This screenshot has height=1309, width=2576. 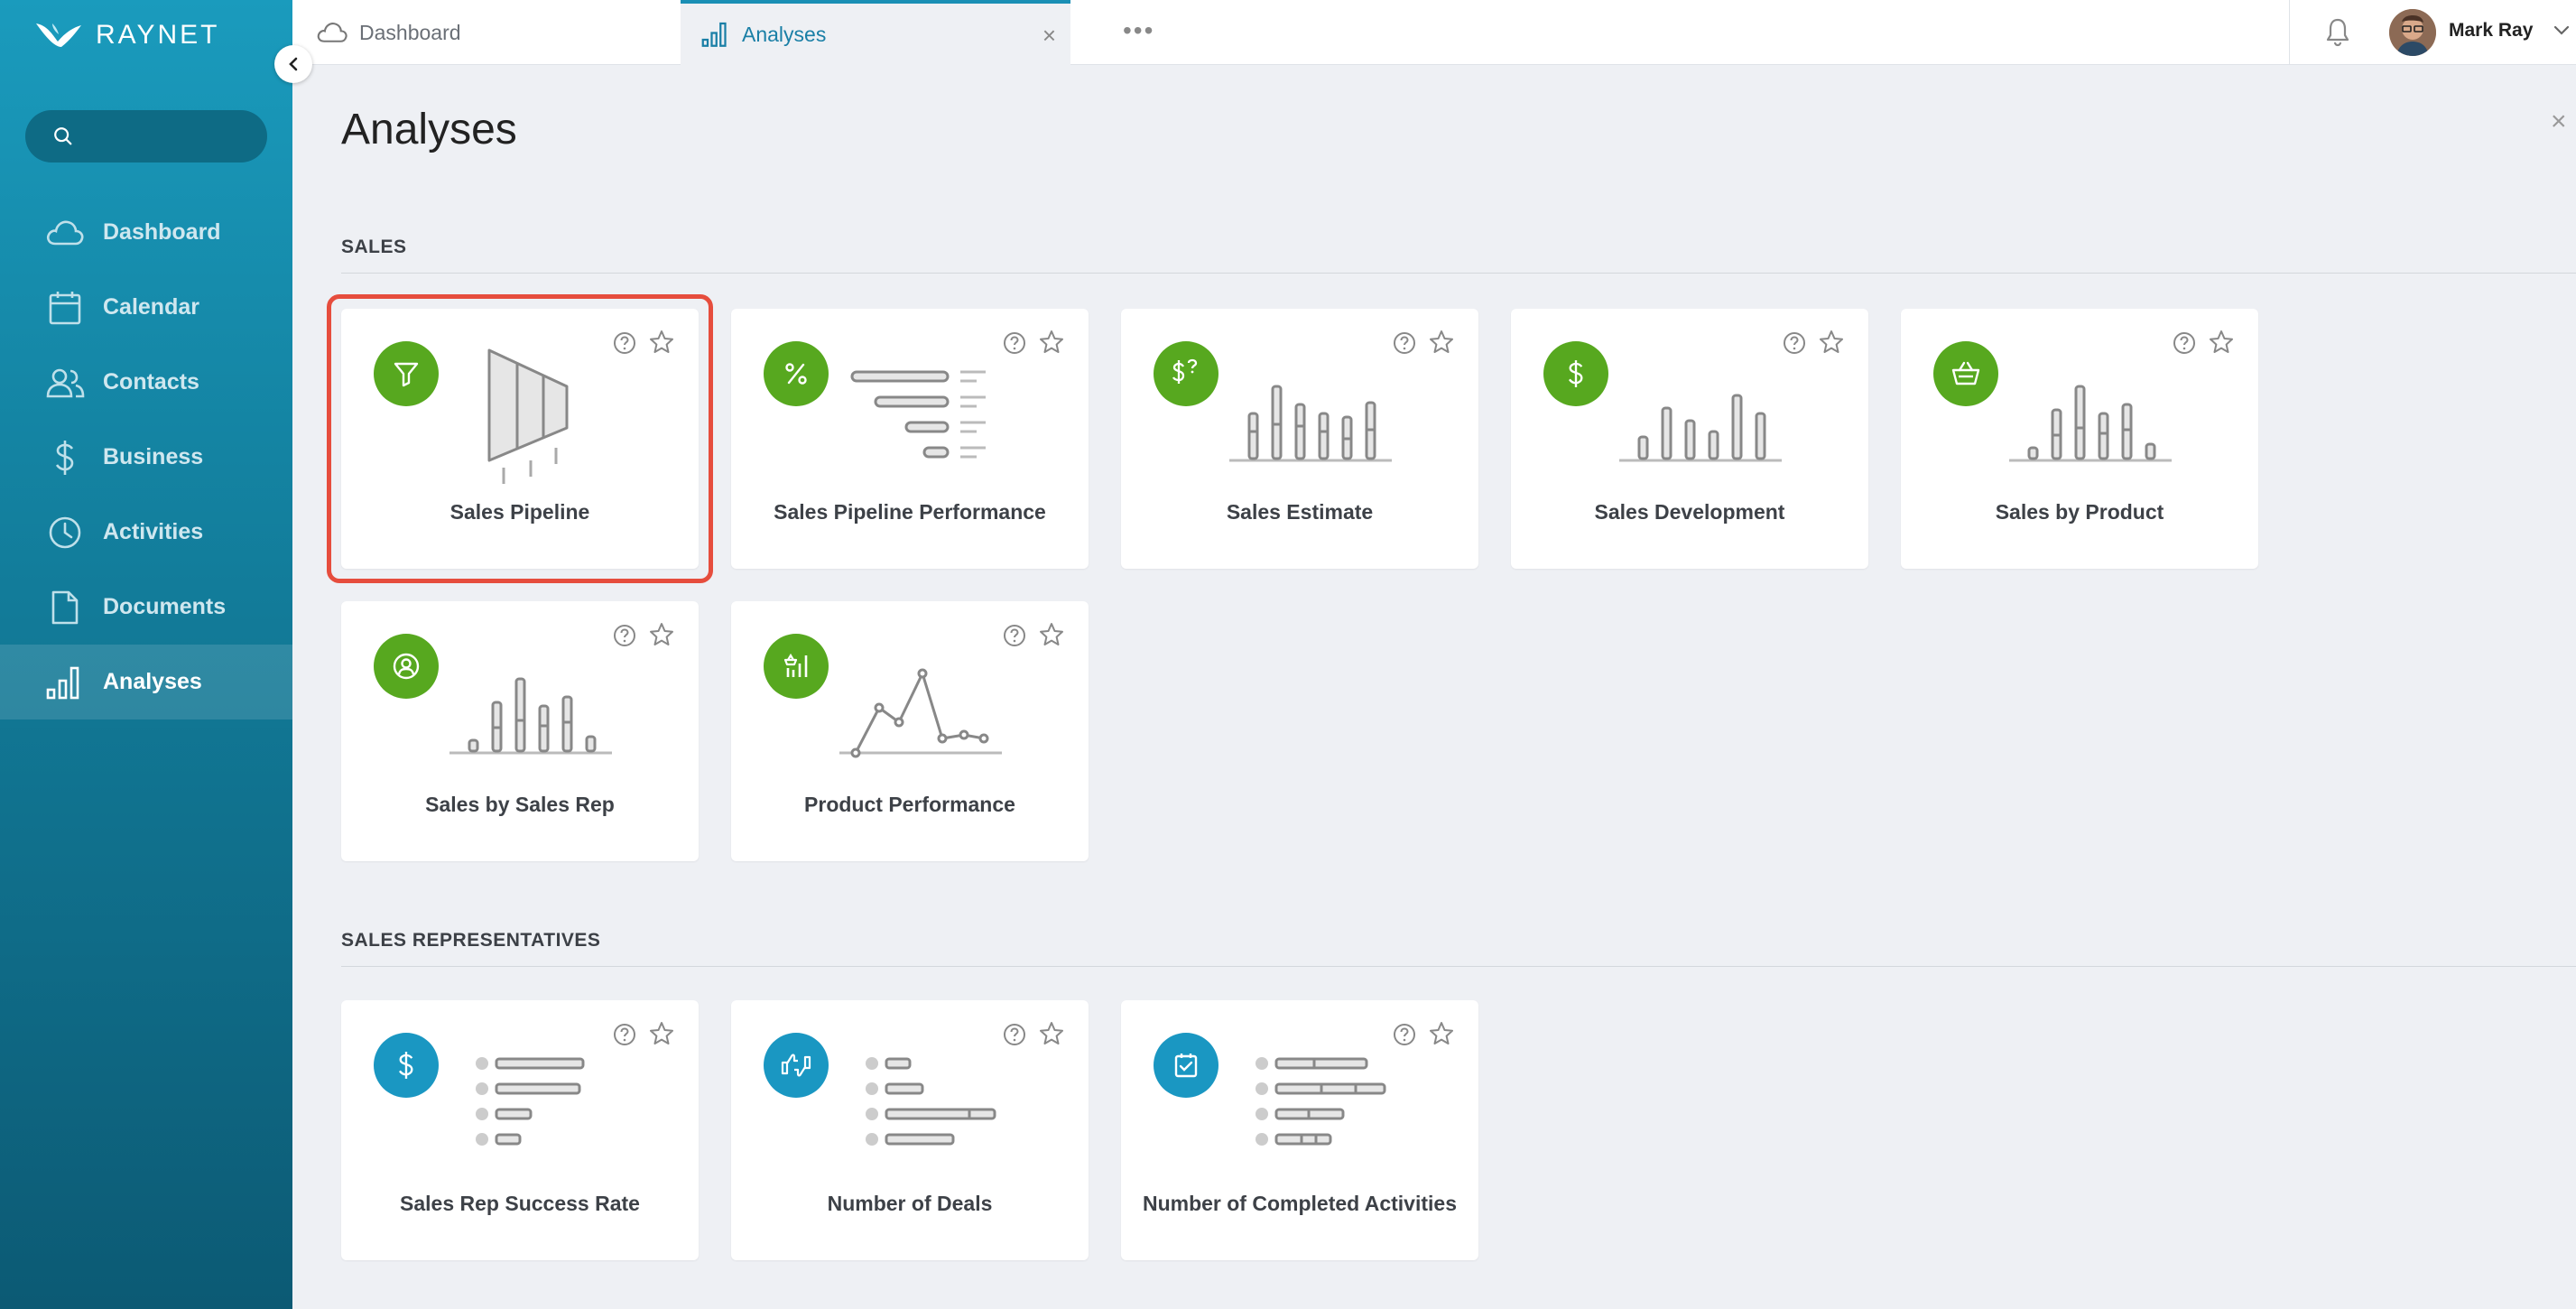 What do you see at coordinates (796, 1065) in the screenshot?
I see `thumbs-icon` at bounding box center [796, 1065].